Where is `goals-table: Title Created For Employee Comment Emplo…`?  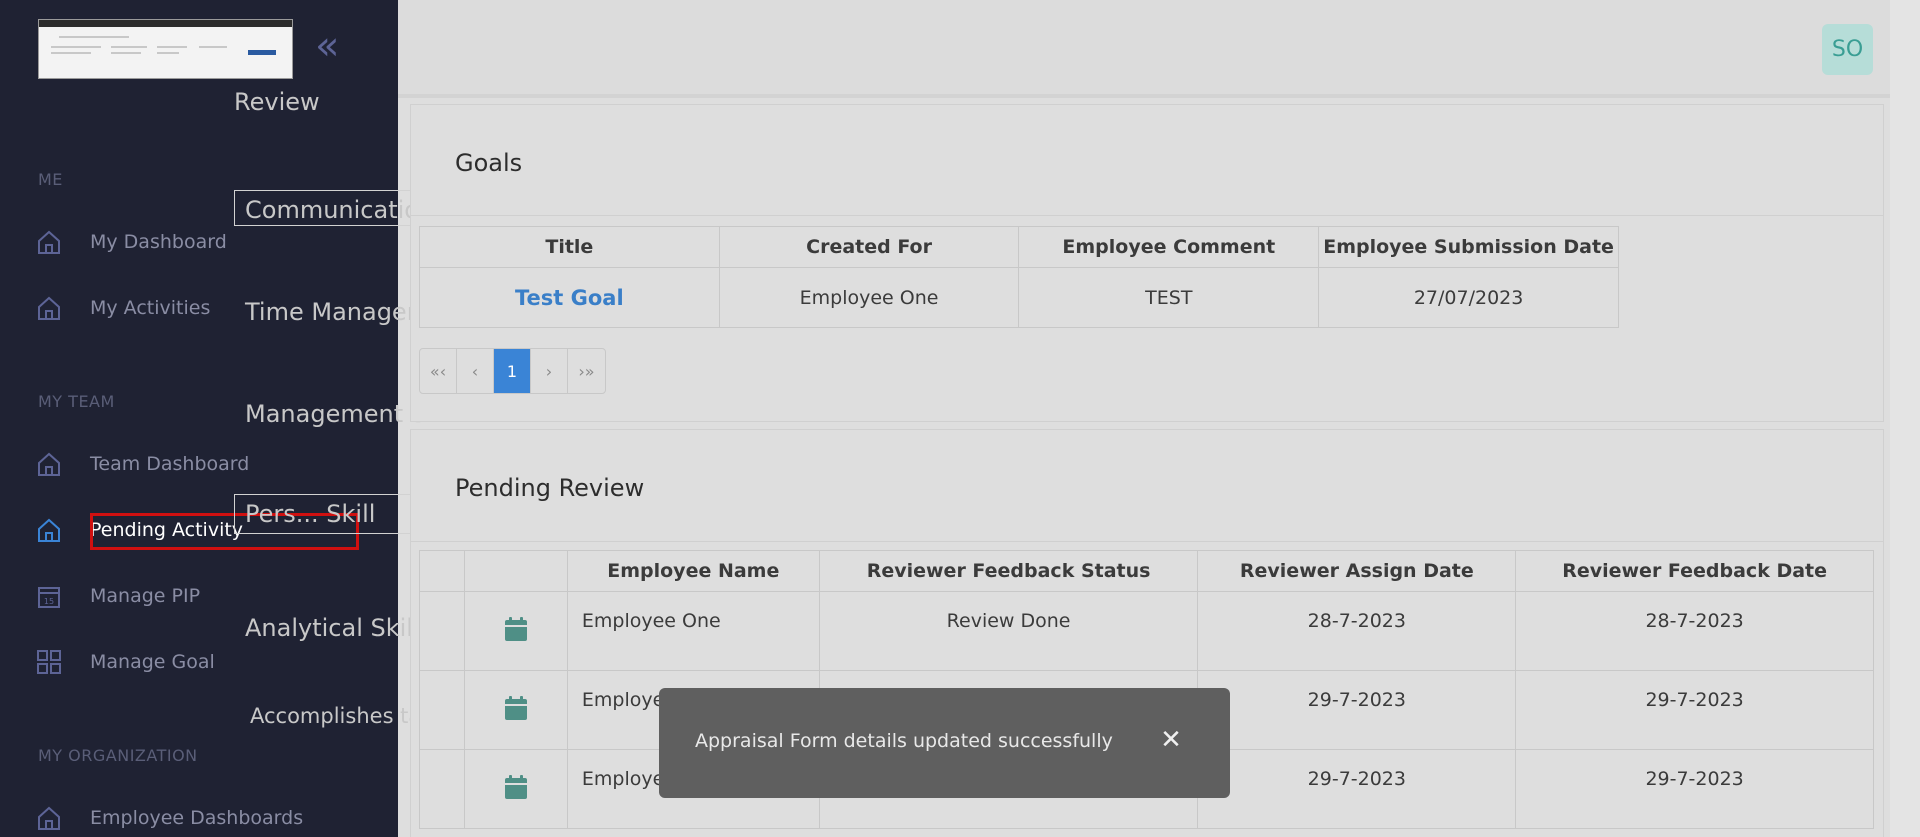 goals-table: Title Created For Employee Comment Emplo… is located at coordinates (1019, 277).